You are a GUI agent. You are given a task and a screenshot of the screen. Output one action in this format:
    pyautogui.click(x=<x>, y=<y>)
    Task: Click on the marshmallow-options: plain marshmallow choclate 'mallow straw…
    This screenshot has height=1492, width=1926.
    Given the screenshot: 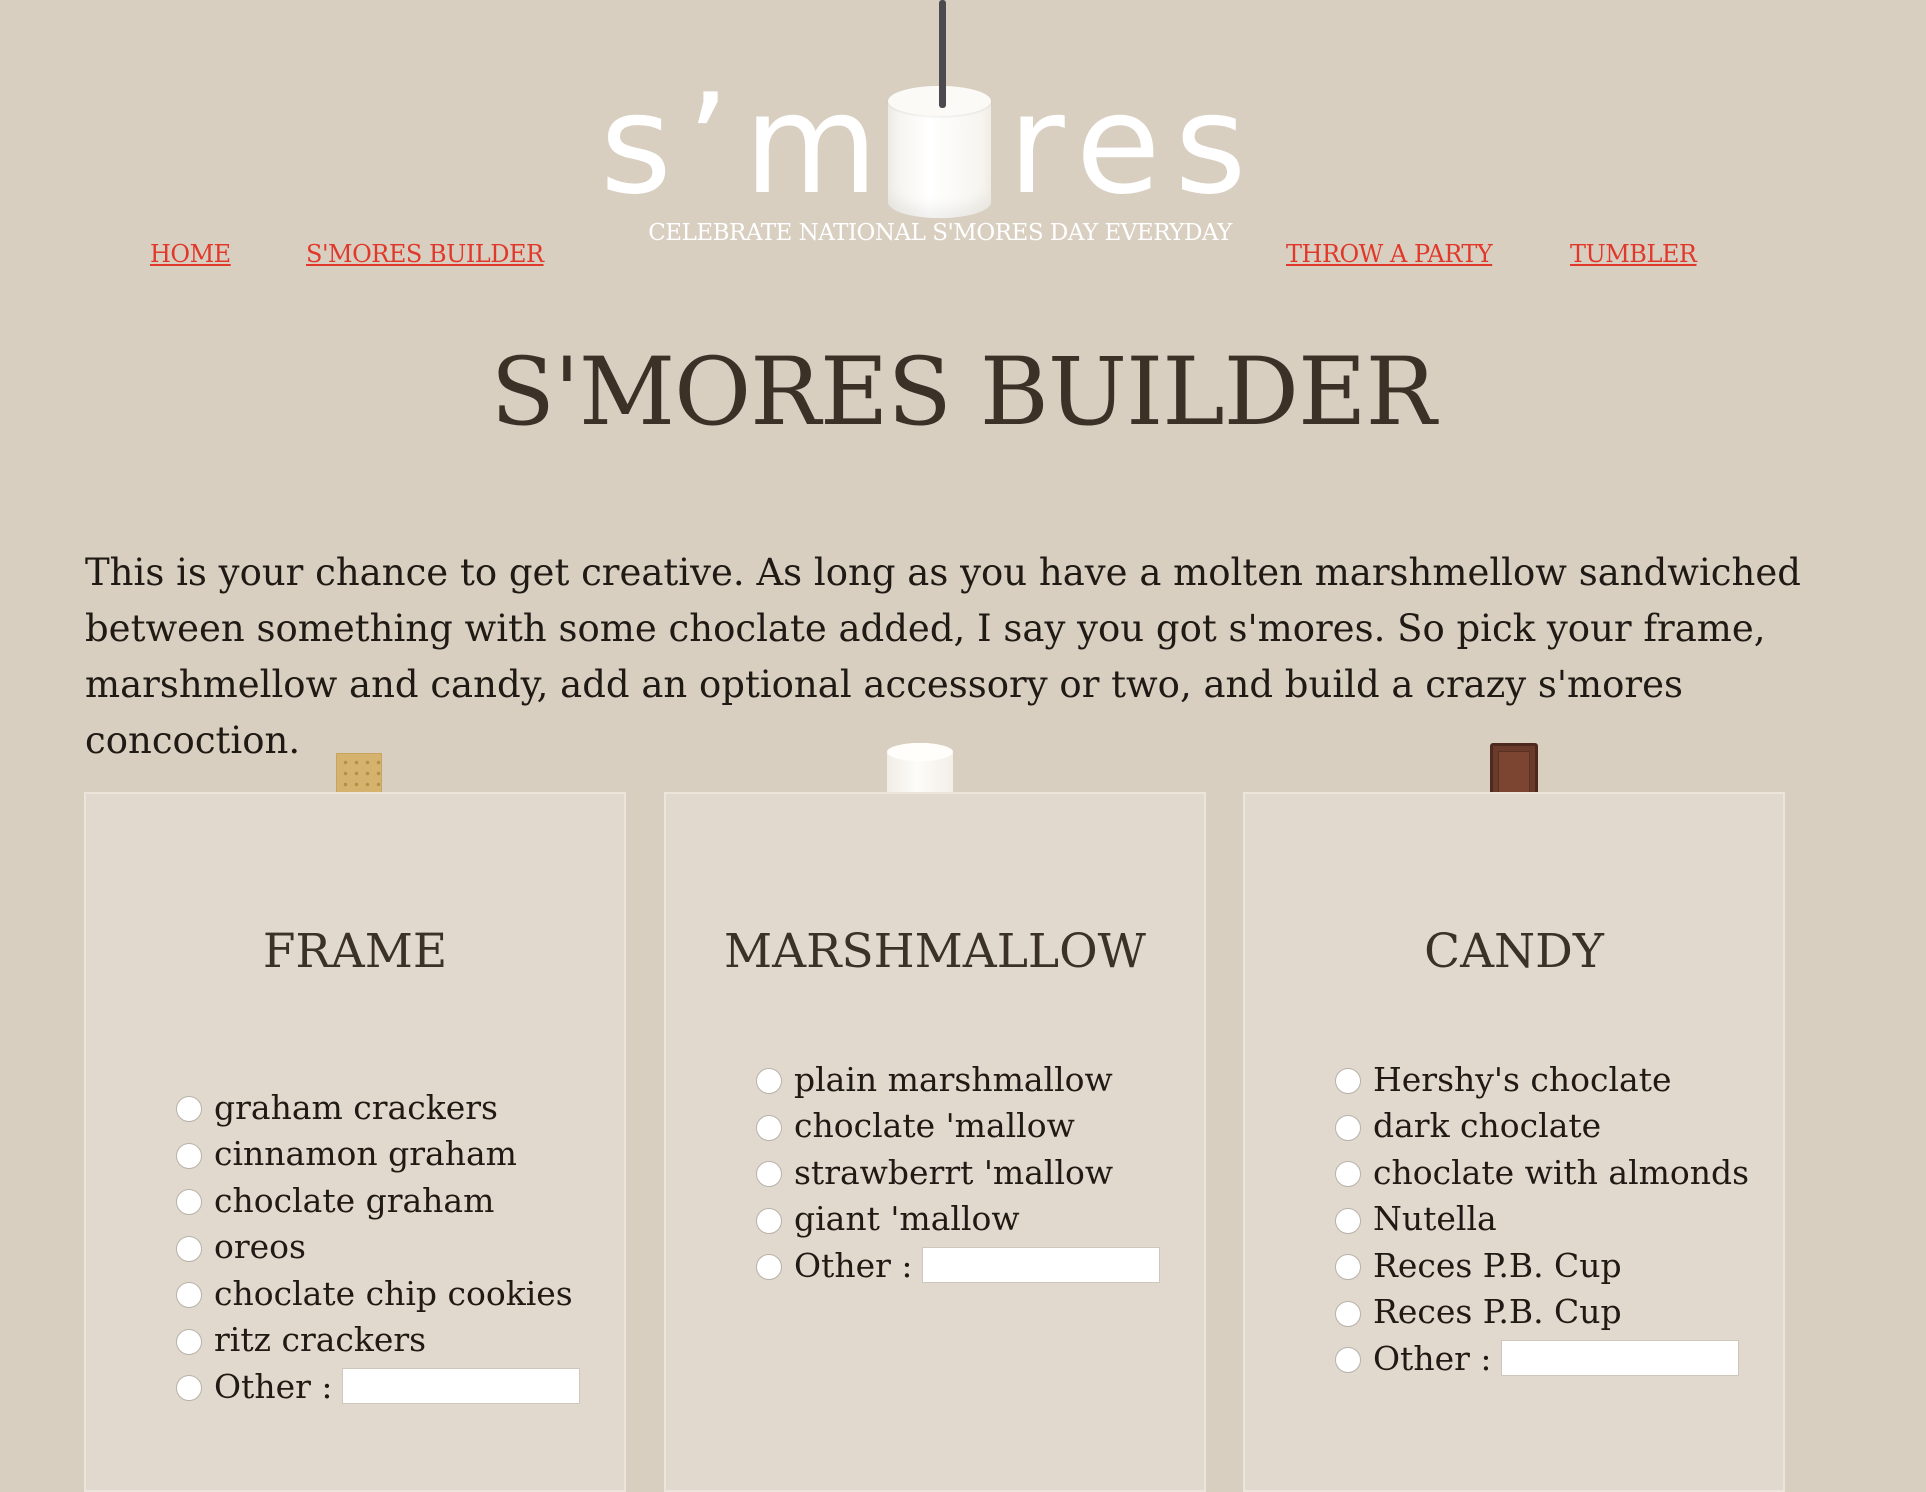 What is the action you would take?
    pyautogui.click(x=958, y=1172)
    